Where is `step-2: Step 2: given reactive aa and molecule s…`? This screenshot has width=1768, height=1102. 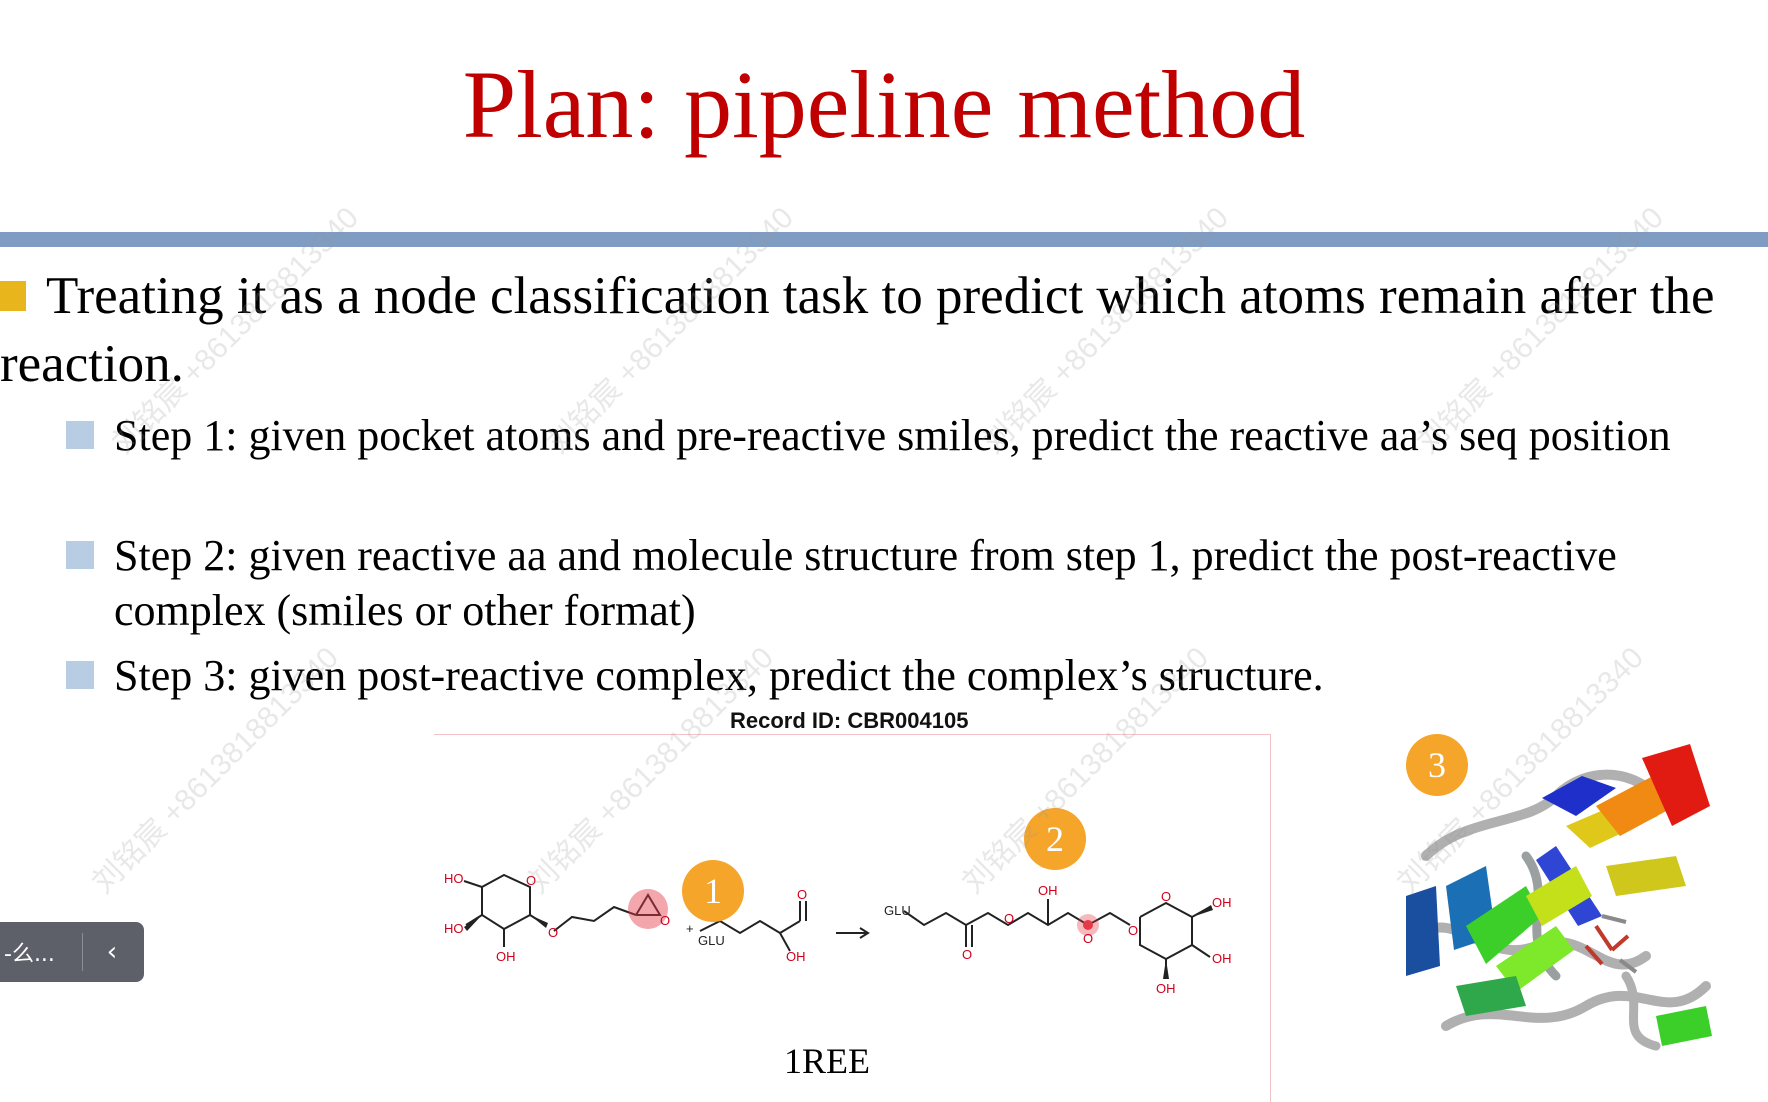 step-2: Step 2: given reactive aa and molecule s… is located at coordinates (891, 583).